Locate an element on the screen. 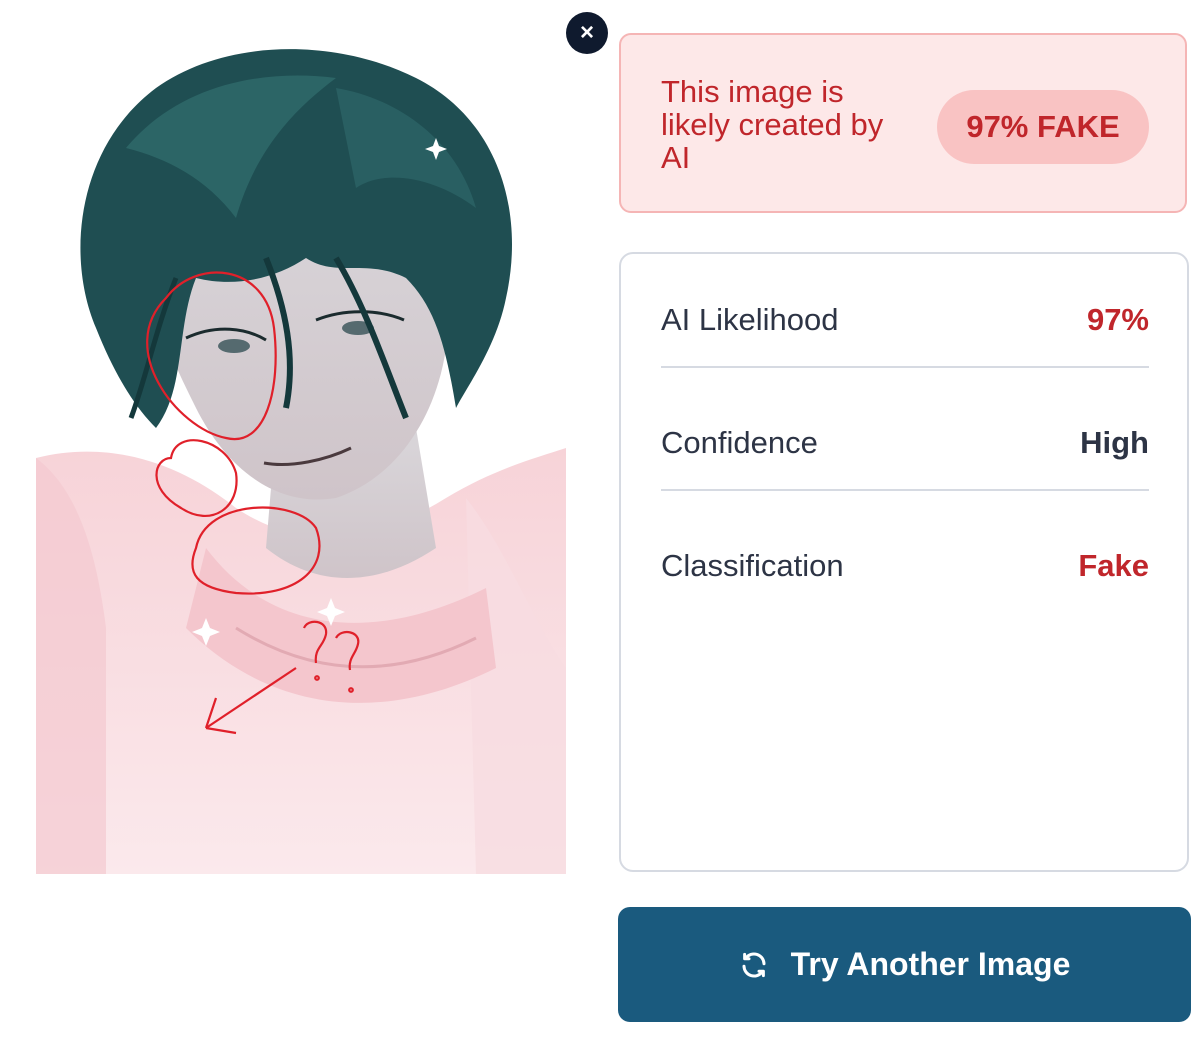  verdict-message: This image is likely created by AI is located at coordinates (772, 124).